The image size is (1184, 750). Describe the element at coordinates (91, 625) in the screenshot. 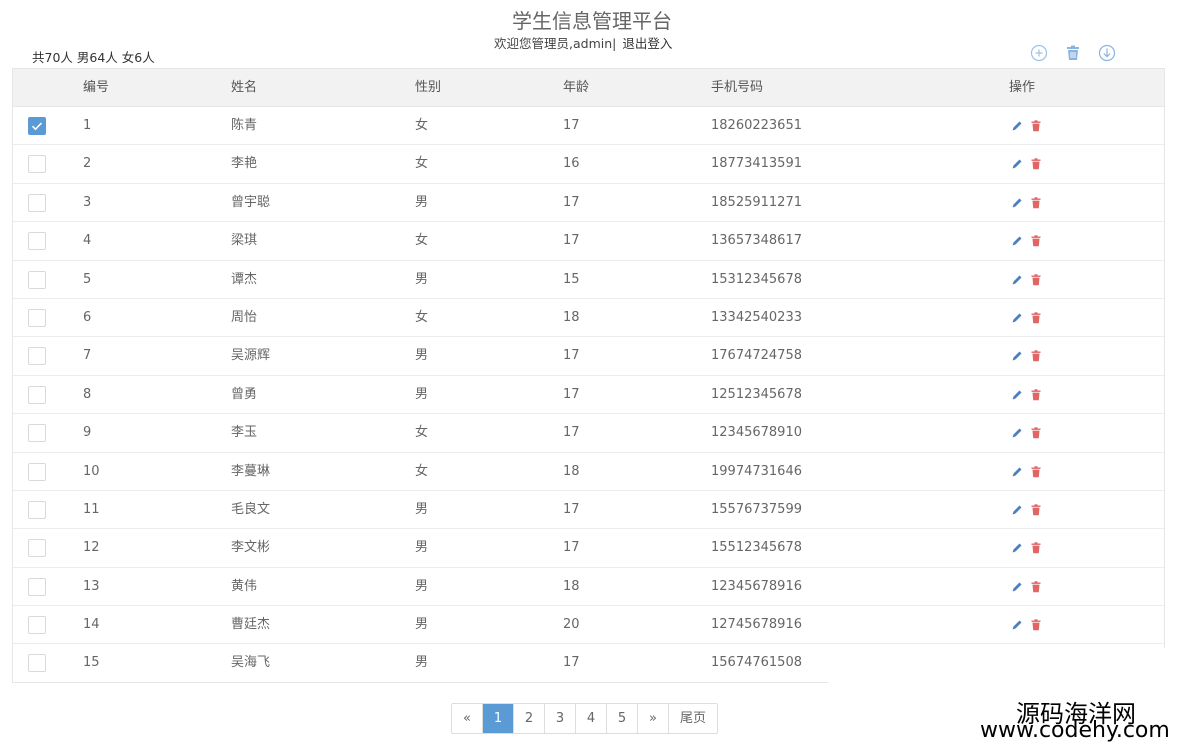

I see `cell-id: 14` at that location.